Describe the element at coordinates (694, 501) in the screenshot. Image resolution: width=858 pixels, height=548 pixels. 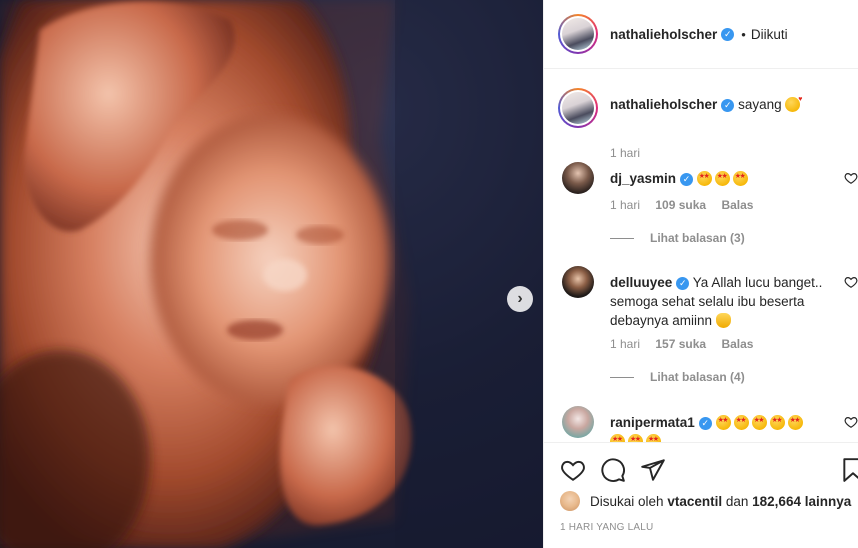
I see `liked-by-user: vtacentil` at that location.